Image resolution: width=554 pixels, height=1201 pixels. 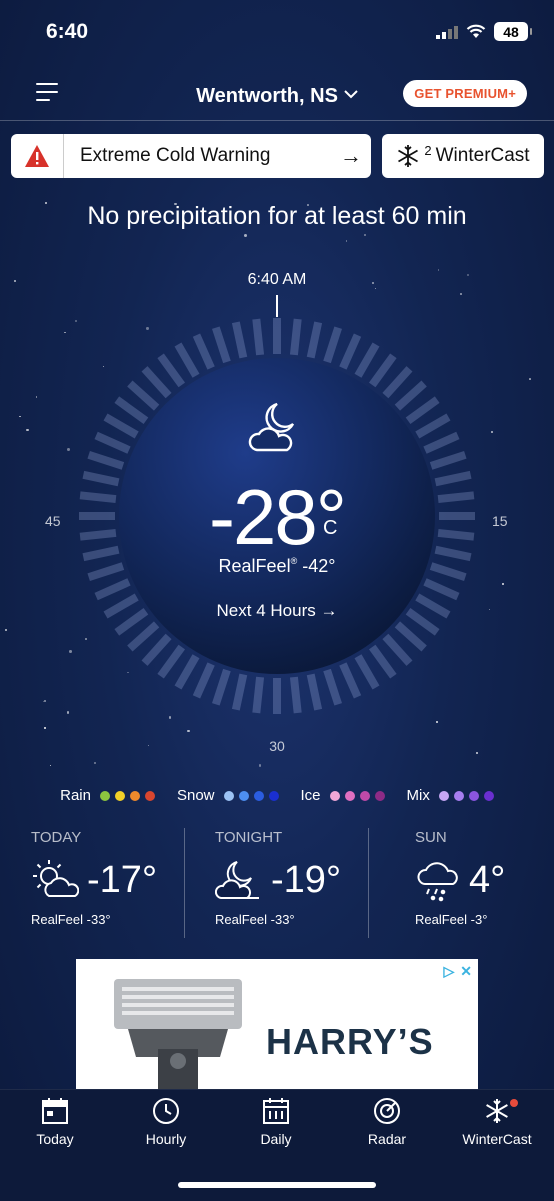 I want to click on warning-triangle-icon, so click(x=37, y=156).